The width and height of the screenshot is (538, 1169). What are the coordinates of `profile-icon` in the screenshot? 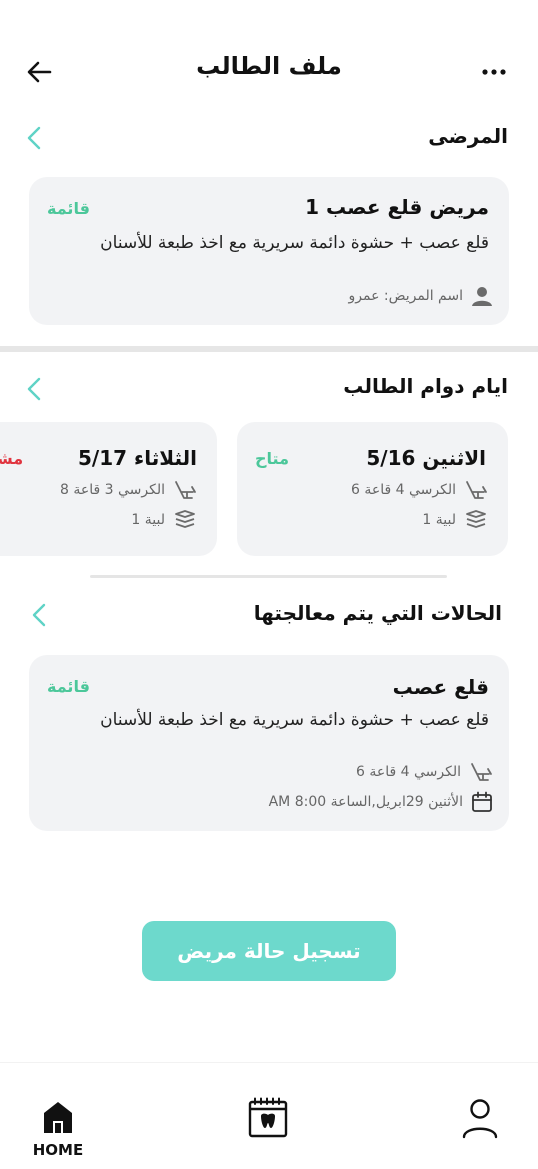 It's located at (480, 1119).